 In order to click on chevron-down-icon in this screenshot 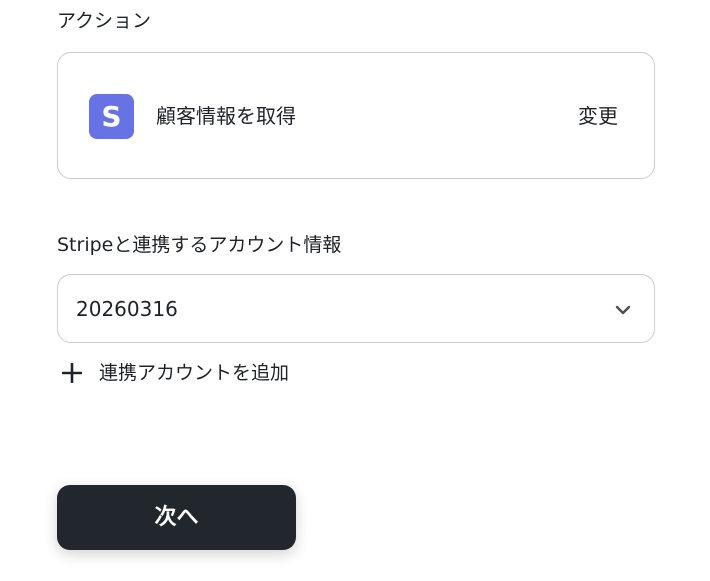, I will do `click(623, 310)`.